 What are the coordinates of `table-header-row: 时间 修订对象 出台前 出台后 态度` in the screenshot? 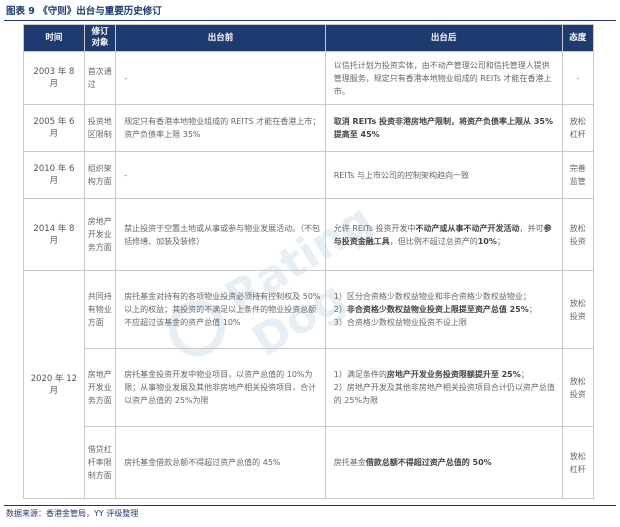 It's located at (309, 38).